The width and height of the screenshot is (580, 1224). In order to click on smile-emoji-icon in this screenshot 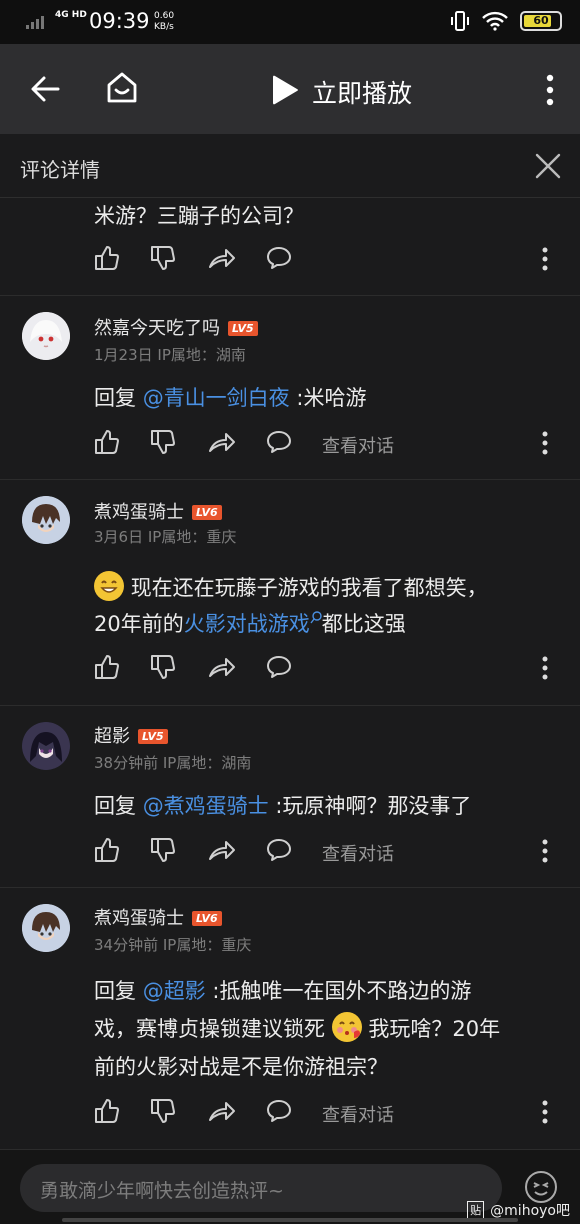, I will do `click(109, 586)`.